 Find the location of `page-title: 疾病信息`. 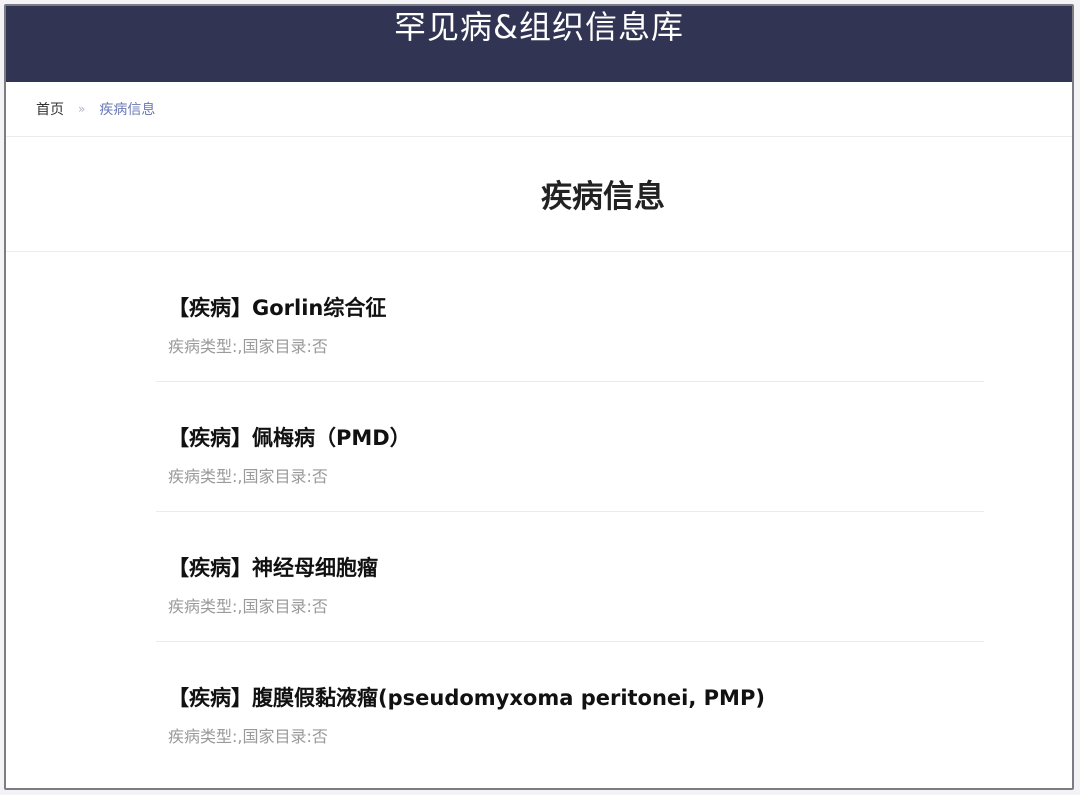

page-title: 疾病信息 is located at coordinates (603, 196).